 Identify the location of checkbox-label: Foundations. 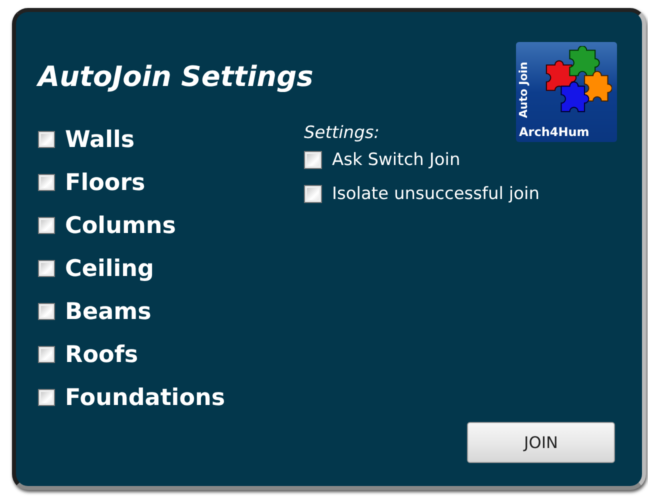
(145, 397).